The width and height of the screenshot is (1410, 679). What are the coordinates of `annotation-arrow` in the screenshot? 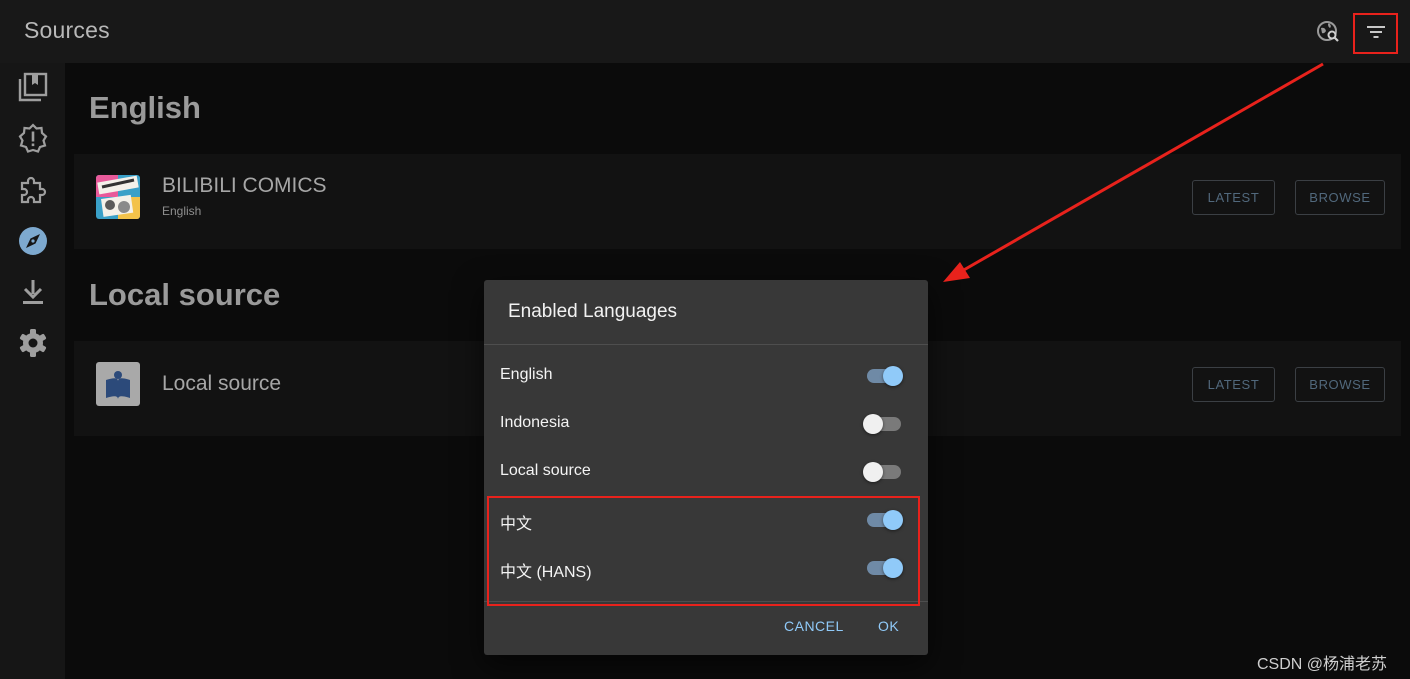 It's located at (1133, 172).